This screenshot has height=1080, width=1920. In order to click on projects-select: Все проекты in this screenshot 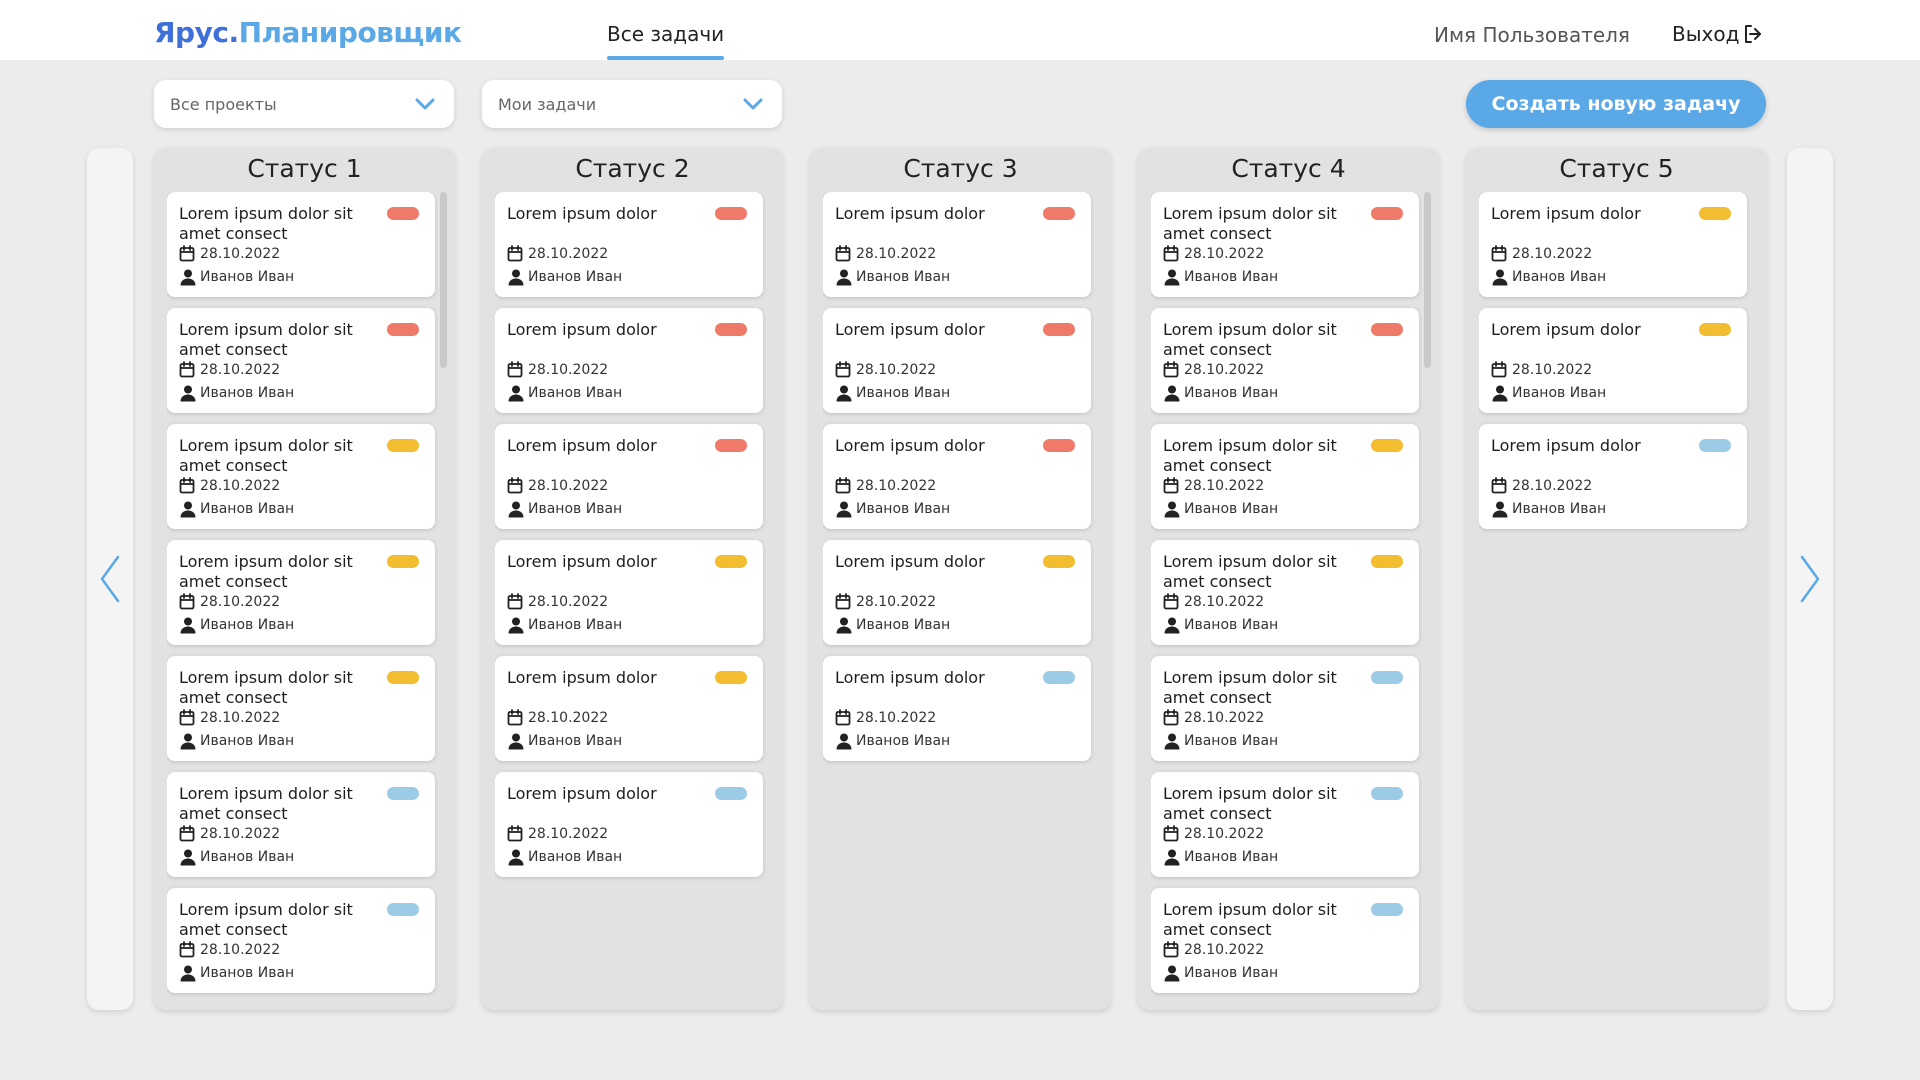, I will do `click(304, 104)`.